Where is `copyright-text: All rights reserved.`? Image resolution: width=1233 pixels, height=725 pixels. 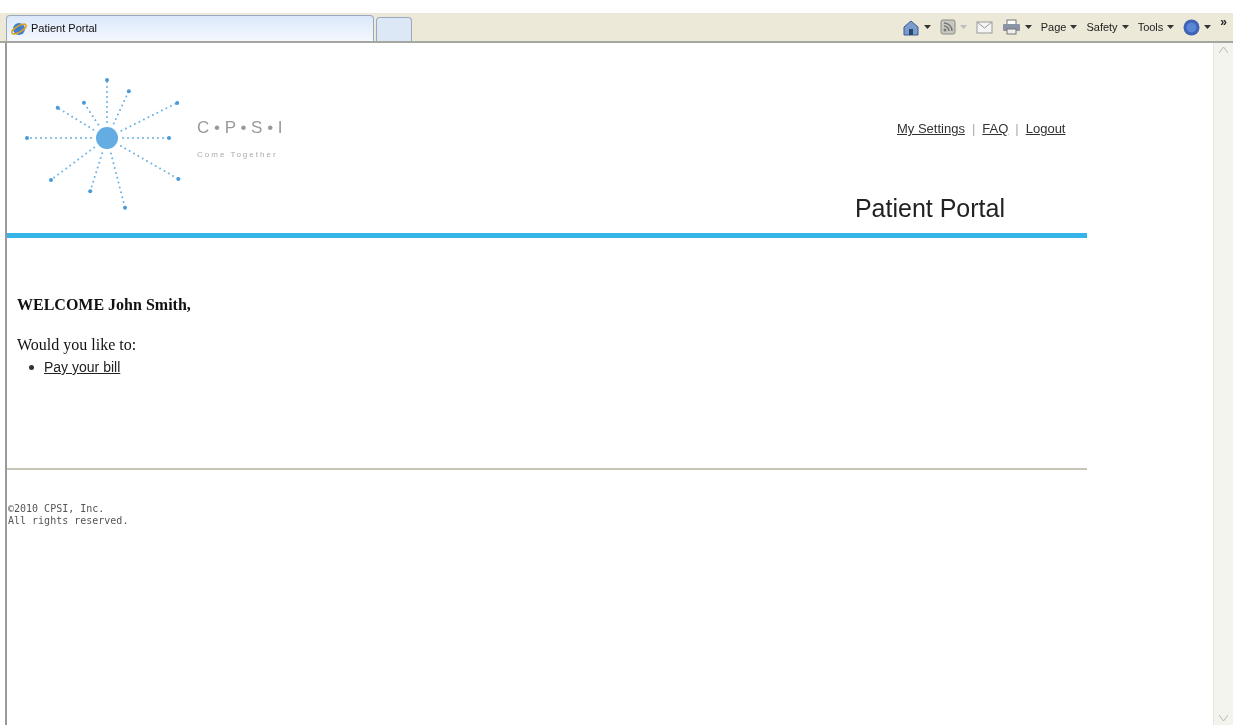 copyright-text: All rights reserved. is located at coordinates (69, 521).